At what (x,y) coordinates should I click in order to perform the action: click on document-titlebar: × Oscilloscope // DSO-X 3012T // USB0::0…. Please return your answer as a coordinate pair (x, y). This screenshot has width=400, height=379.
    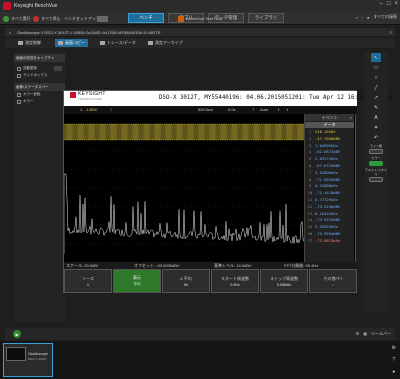
    Looking at the image, I should click on (200, 32).